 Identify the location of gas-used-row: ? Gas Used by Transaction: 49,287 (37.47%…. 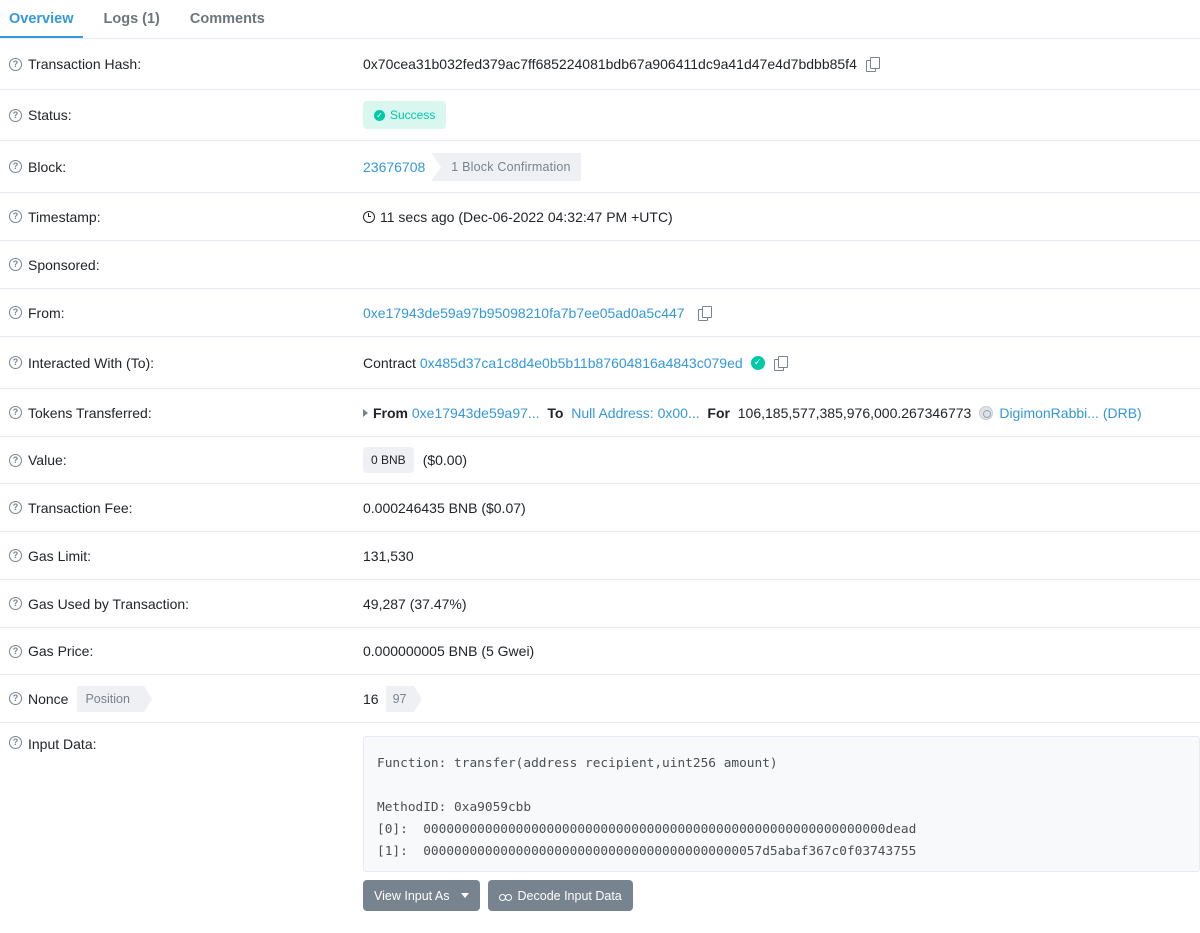
(600, 604).